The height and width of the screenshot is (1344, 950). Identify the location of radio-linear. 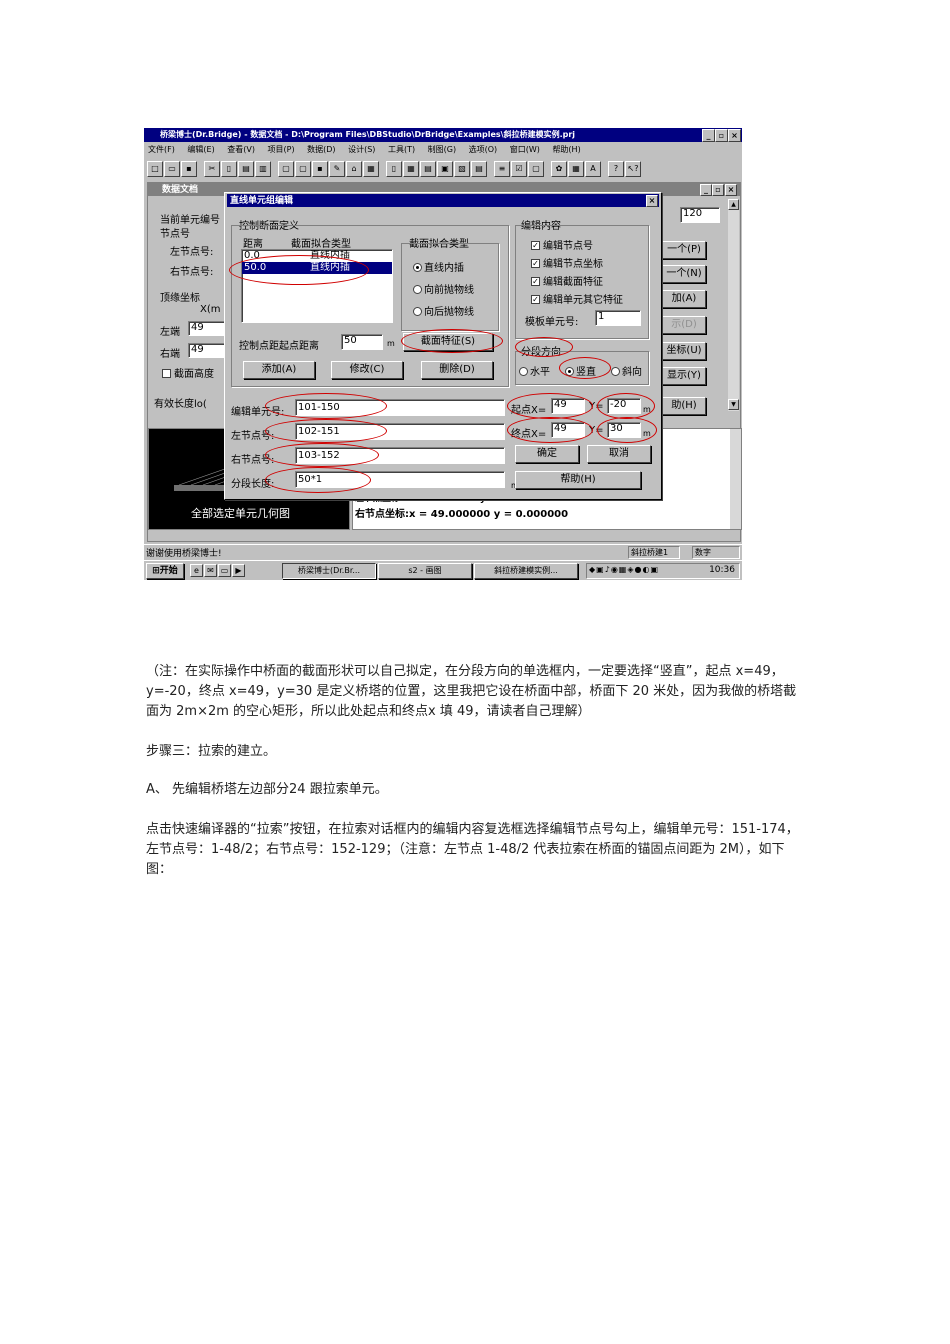
(417, 267).